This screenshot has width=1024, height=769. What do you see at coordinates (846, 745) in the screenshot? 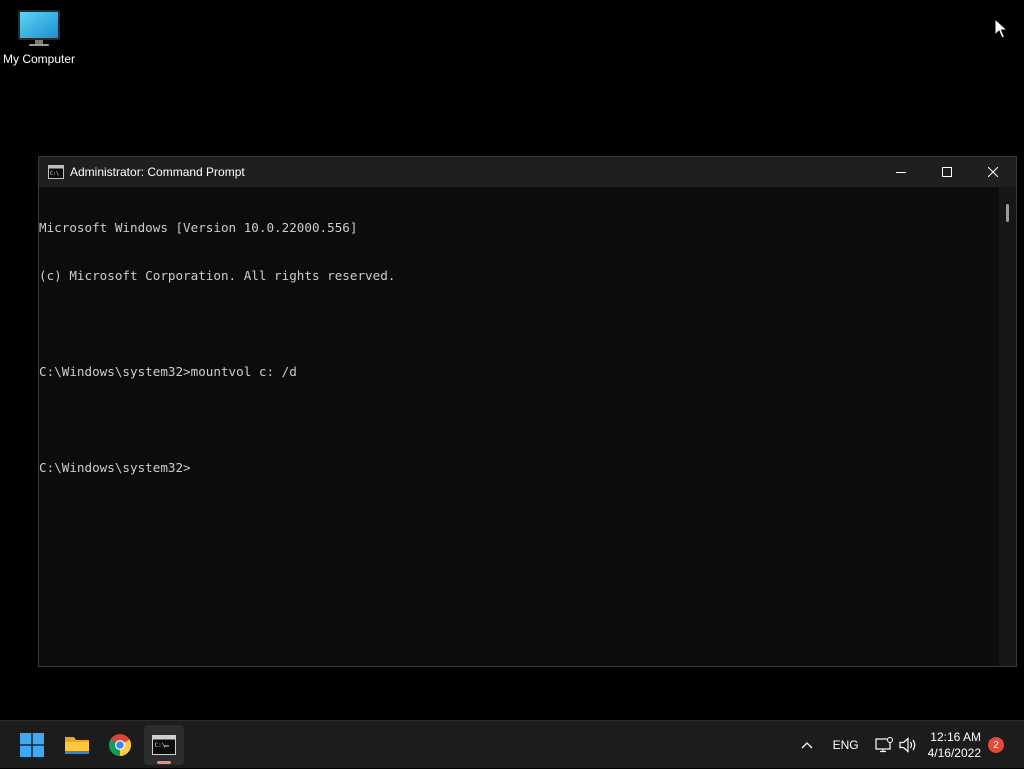
I see `language-indicator: ENG` at bounding box center [846, 745].